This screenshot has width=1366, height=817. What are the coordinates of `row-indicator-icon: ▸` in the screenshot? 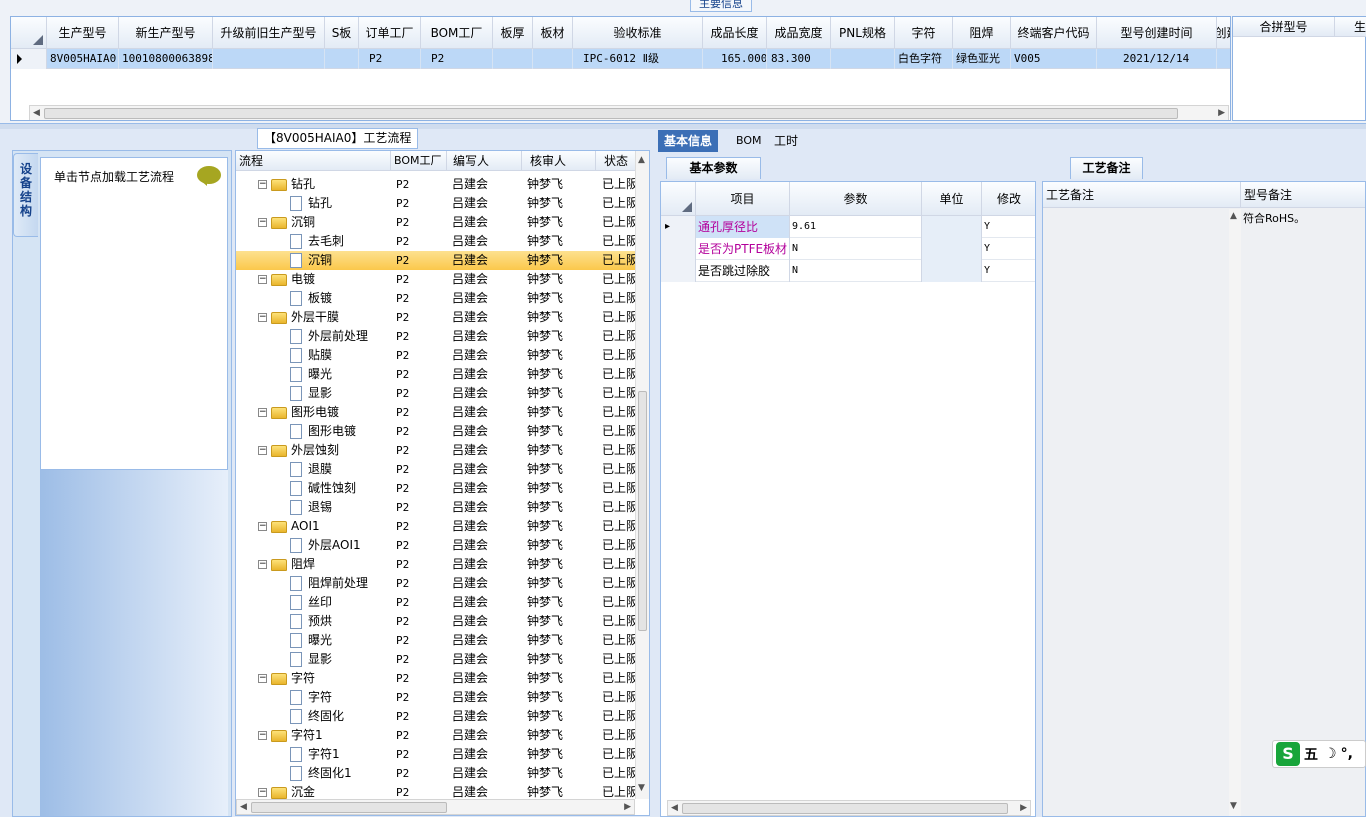 It's located at (678, 227).